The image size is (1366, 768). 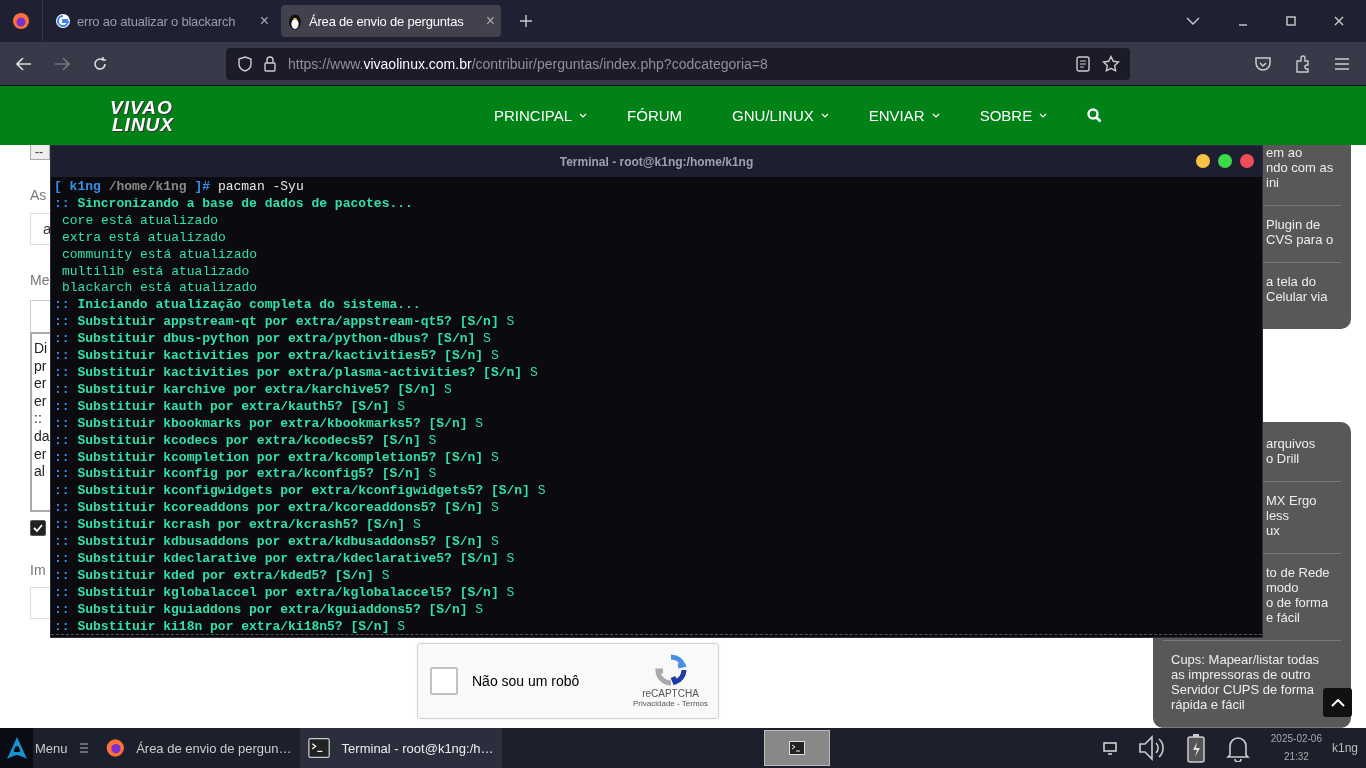 What do you see at coordinates (38, 528) in the screenshot?
I see `checkbox` at bounding box center [38, 528].